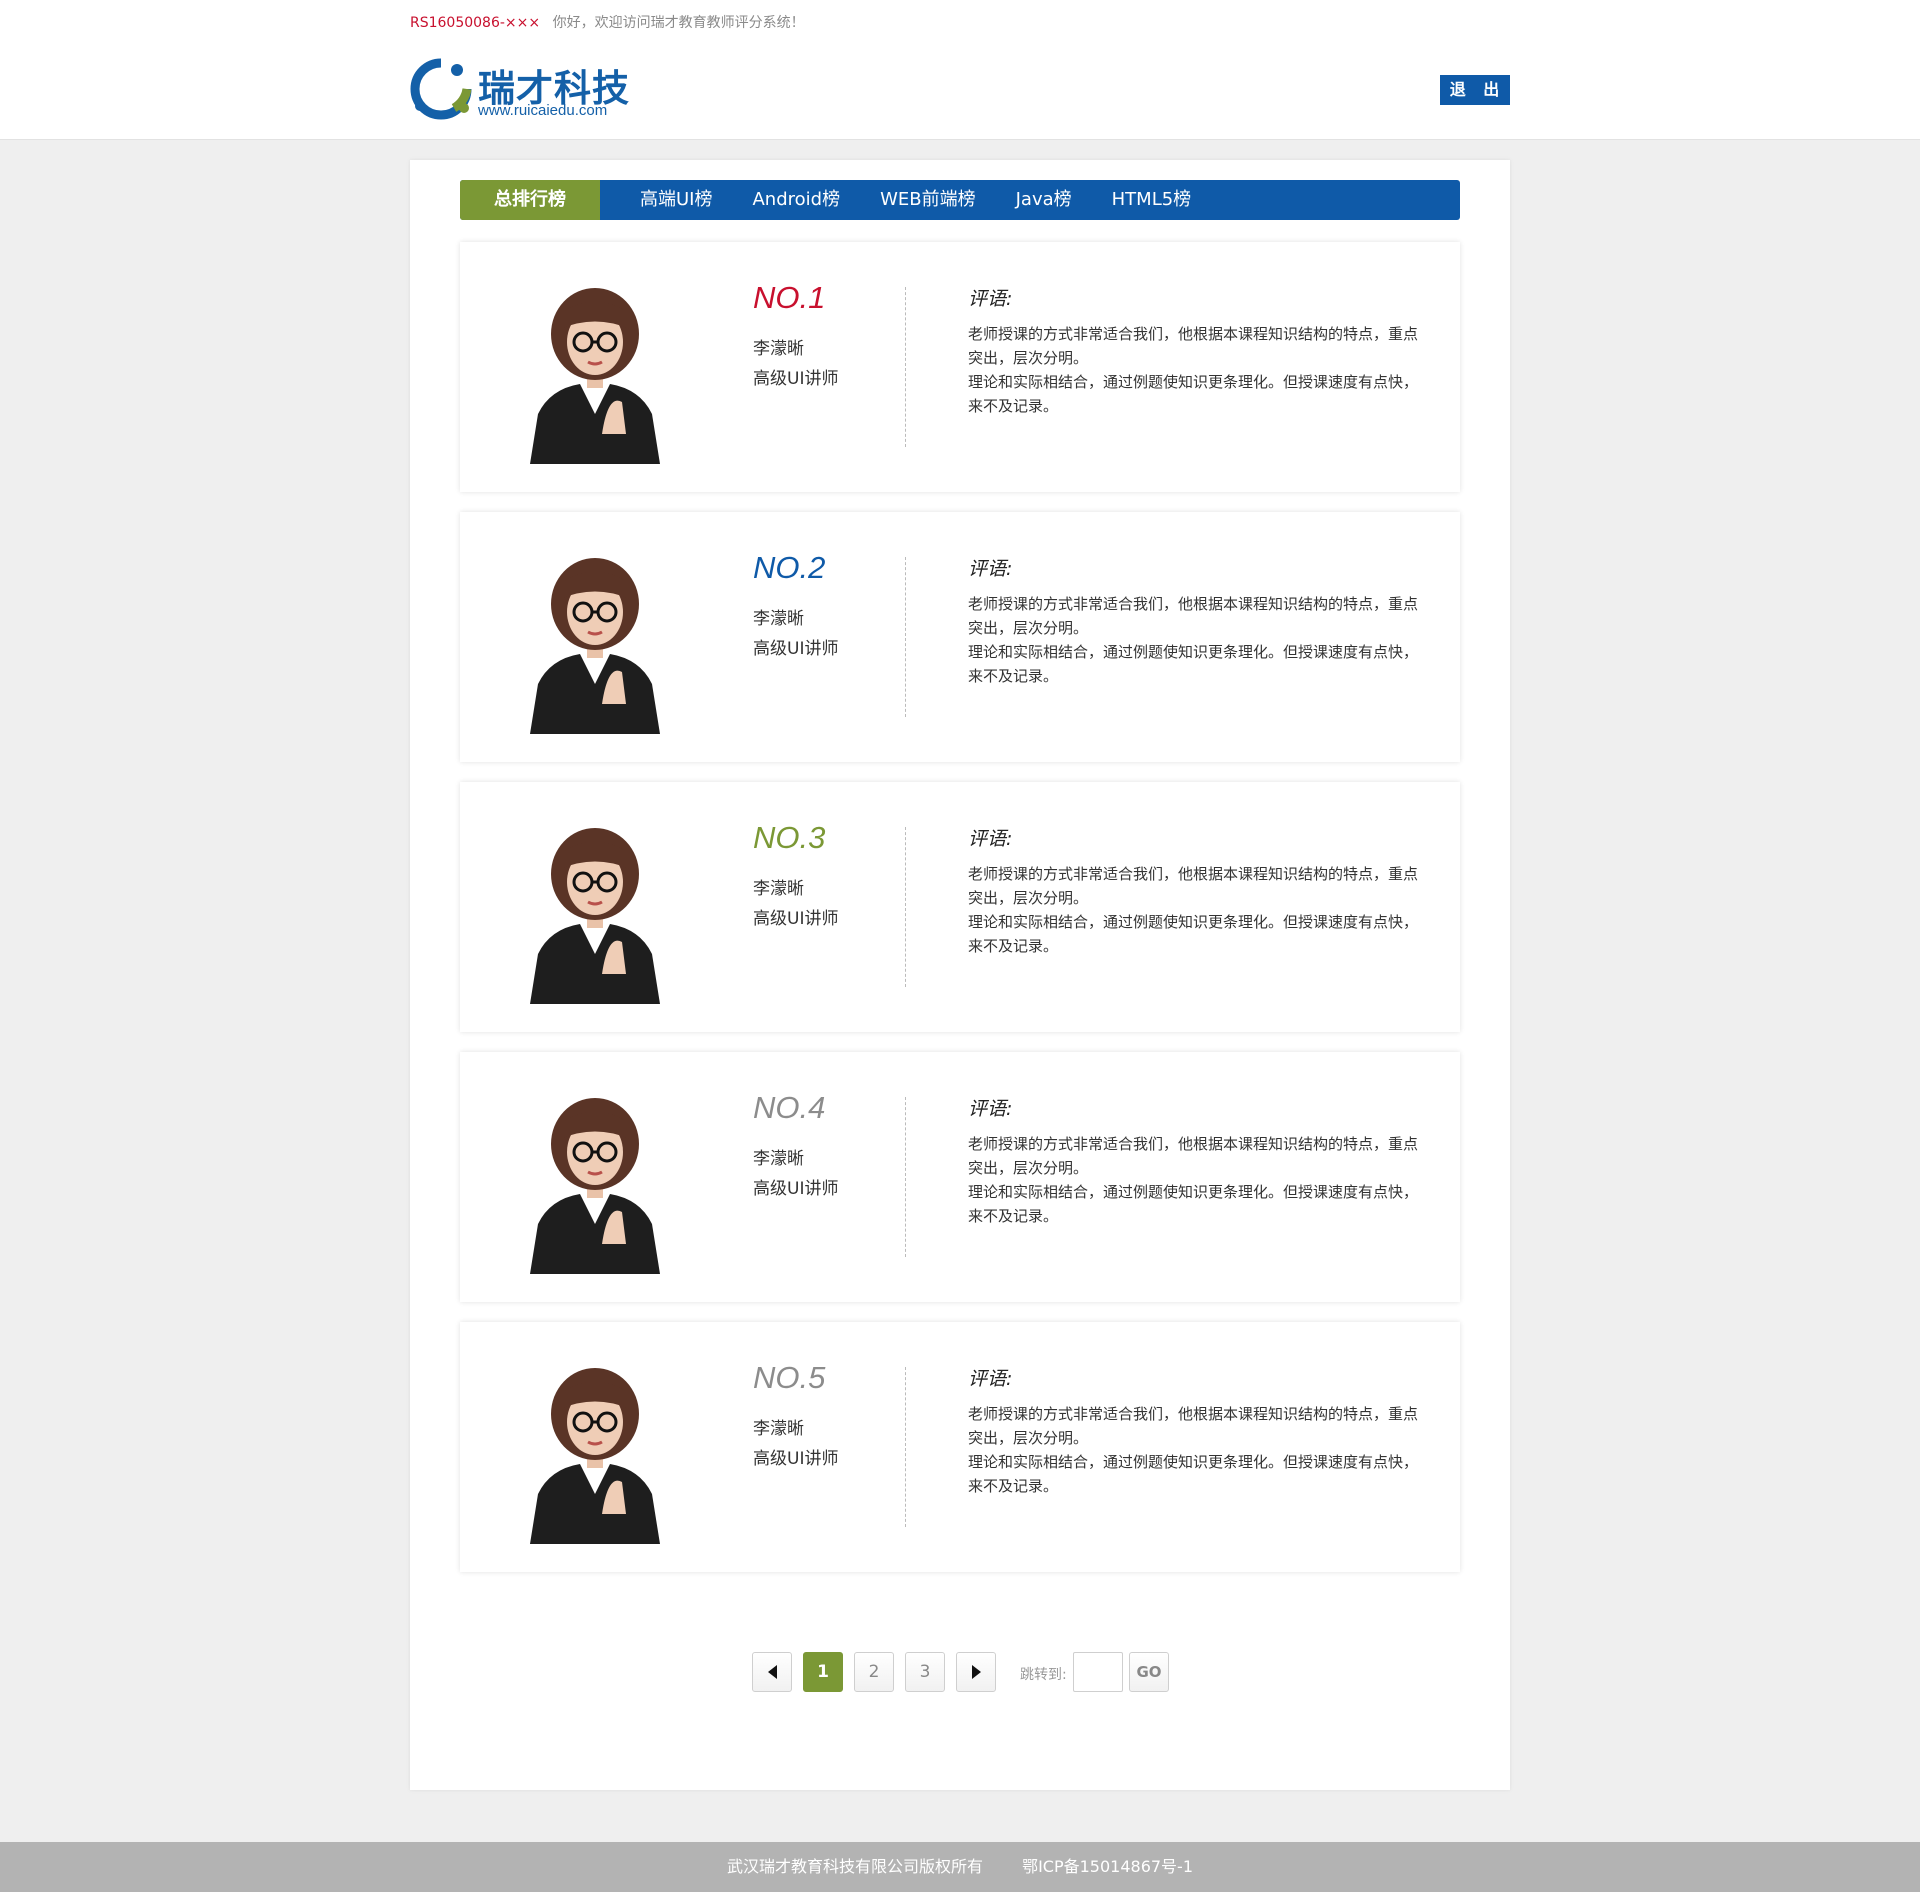  Describe the element at coordinates (854, 1866) in the screenshot. I see `copyright-text: 武汉瑞才教育科技有限公司版权所有` at that location.